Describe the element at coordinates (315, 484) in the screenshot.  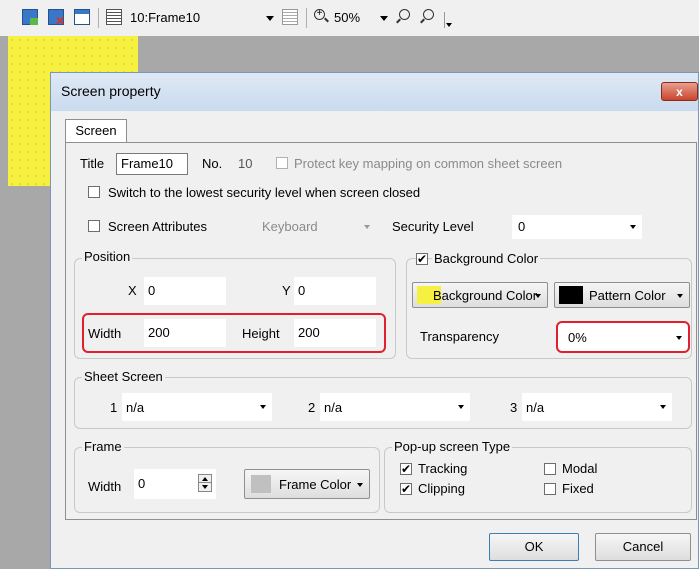
I see `frame-color-button-label: Frame Color` at that location.